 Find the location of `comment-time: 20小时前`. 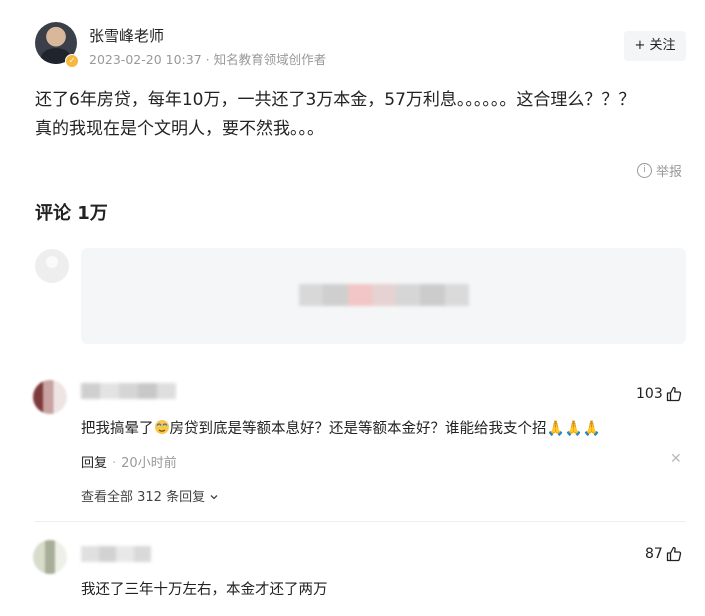

comment-time: 20小时前 is located at coordinates (149, 463).